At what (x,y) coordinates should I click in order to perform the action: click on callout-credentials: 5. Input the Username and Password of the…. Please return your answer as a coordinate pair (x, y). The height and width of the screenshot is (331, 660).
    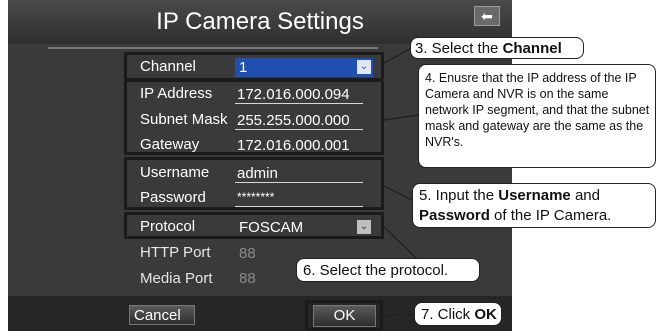
    Looking at the image, I should click on (534, 205).